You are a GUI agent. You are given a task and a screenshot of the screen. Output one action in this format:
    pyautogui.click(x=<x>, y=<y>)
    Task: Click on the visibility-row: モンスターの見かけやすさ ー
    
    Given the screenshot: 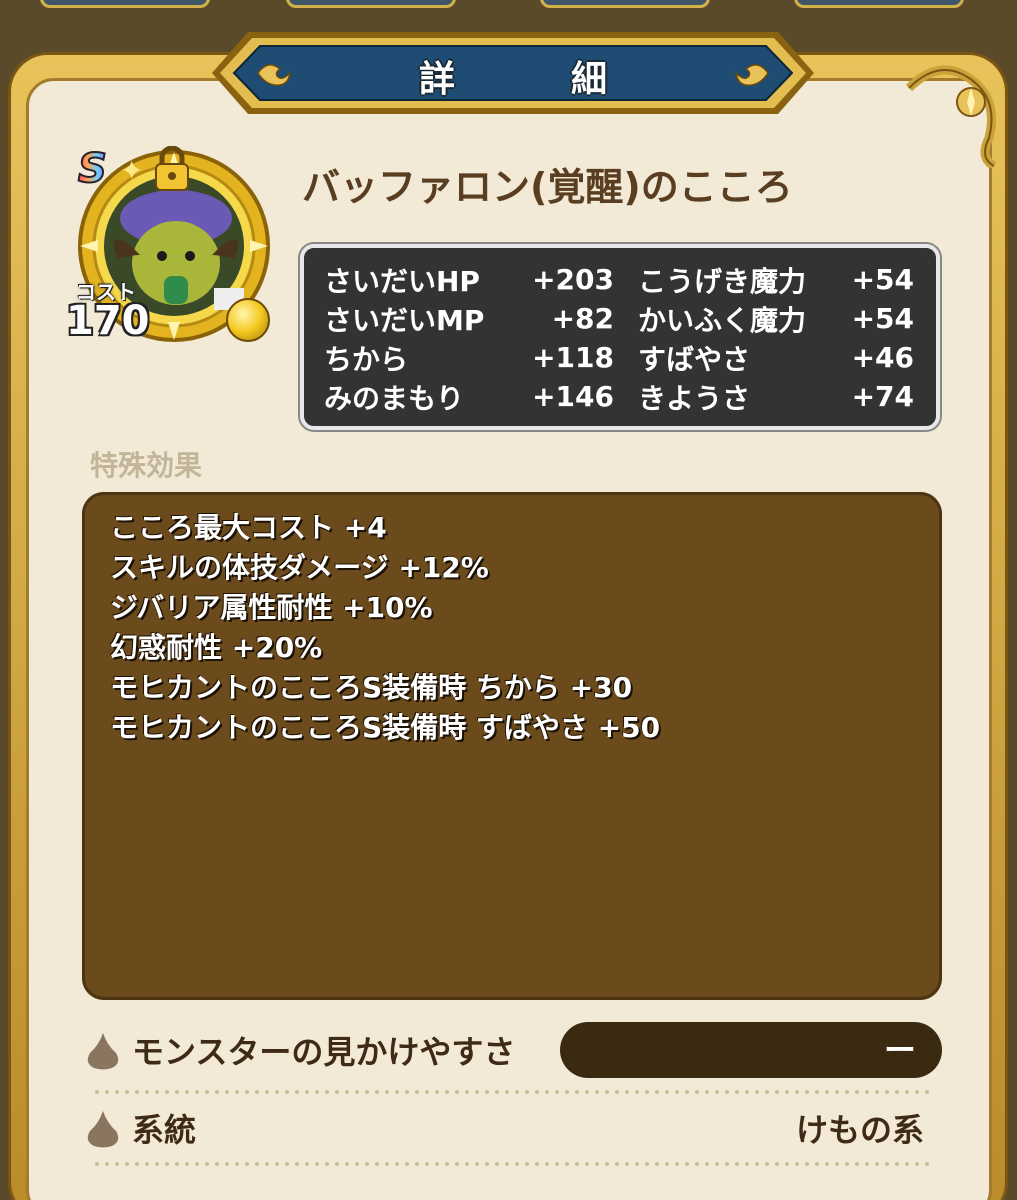 What is the action you would take?
    pyautogui.click(x=512, y=1050)
    